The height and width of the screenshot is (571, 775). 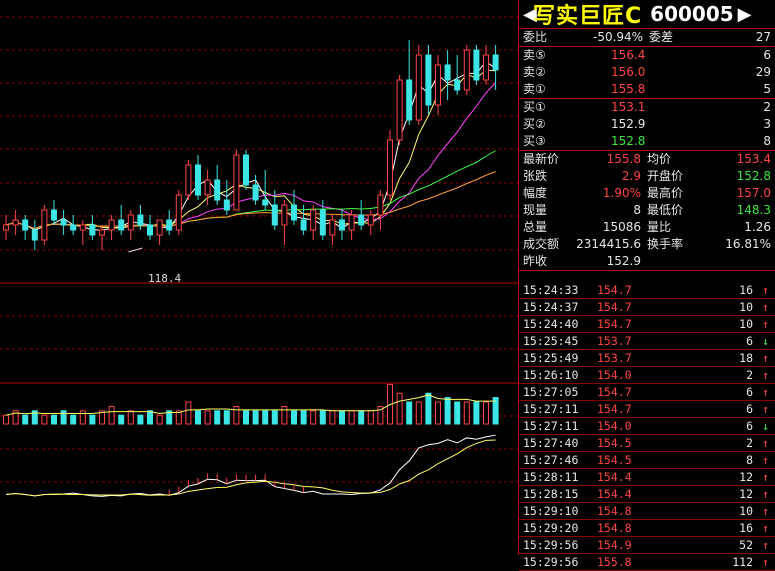 I want to click on tick-row: 15:25:45 153.7 6 ↓, so click(x=647, y=341).